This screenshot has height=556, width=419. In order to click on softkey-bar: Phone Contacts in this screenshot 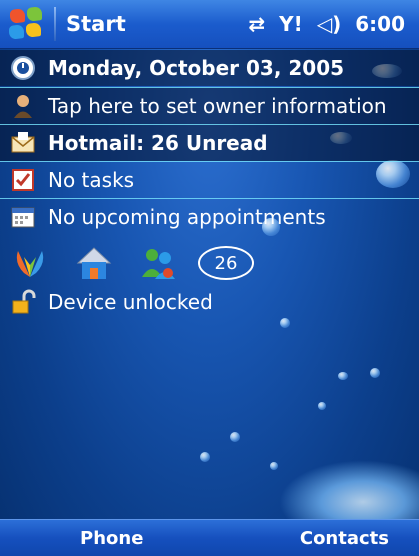, I will do `click(209, 537)`.